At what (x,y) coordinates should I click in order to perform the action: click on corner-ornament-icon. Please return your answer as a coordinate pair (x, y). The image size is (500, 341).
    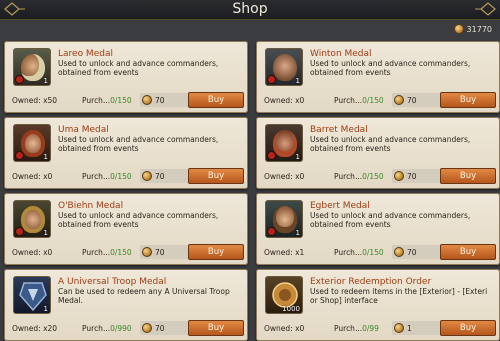
    Looking at the image, I should click on (485, 9).